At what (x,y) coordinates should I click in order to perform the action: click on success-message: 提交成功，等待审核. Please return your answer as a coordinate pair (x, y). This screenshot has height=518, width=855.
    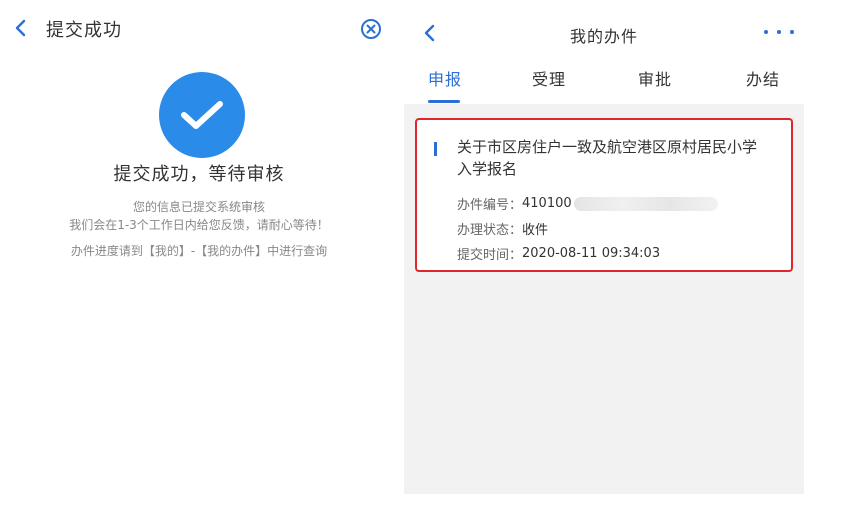
    Looking at the image, I should click on (199, 174).